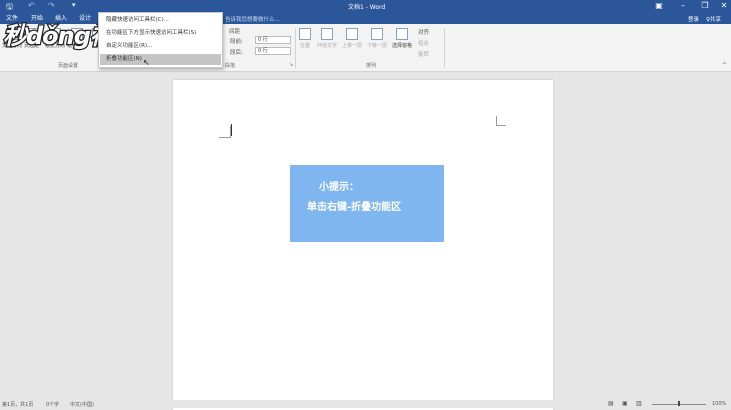 The height and width of the screenshot is (410, 731). I want to click on redo-icon: ↷, so click(51, 5).